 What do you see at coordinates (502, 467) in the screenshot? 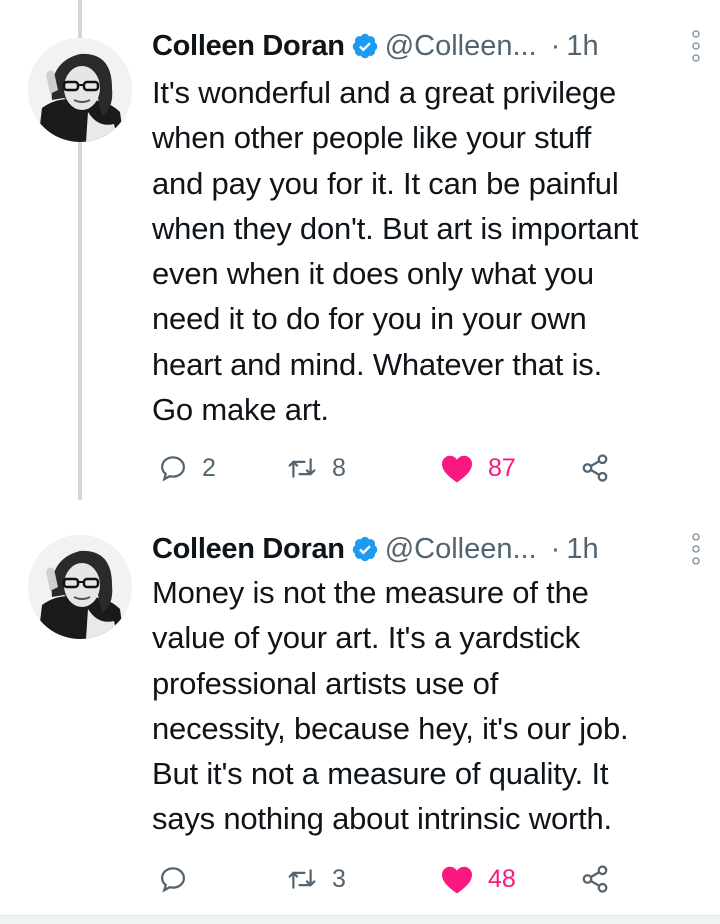
I see `like-count: 87` at bounding box center [502, 467].